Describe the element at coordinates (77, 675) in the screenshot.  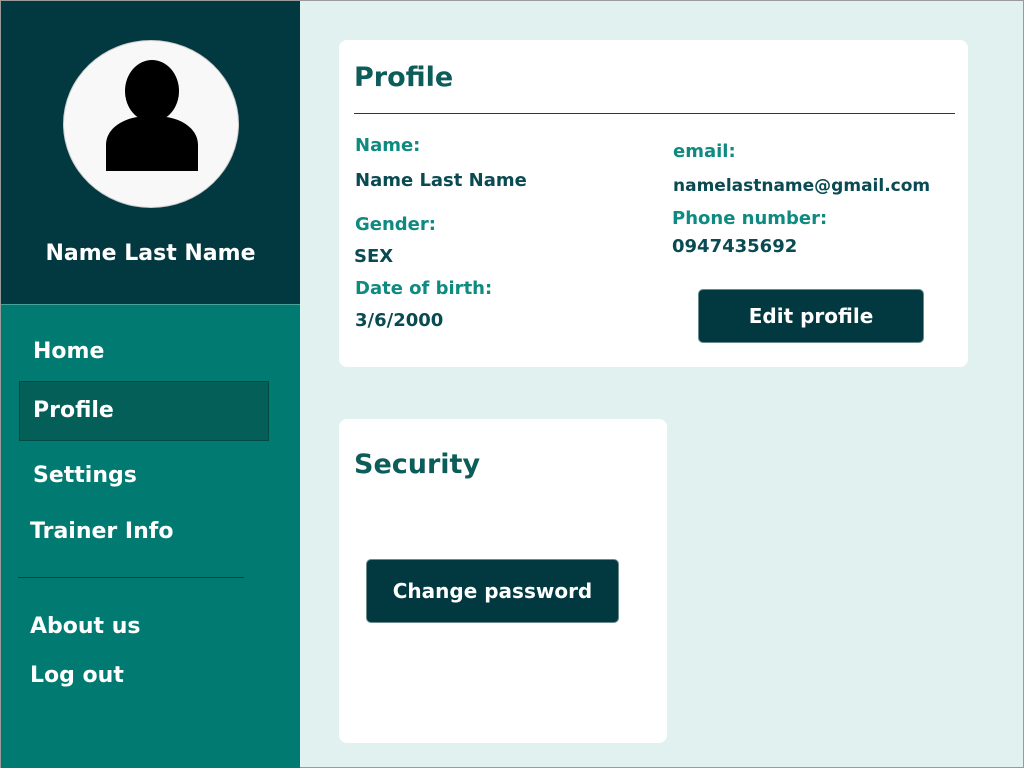
I see `nav-log-out: Log out` at that location.